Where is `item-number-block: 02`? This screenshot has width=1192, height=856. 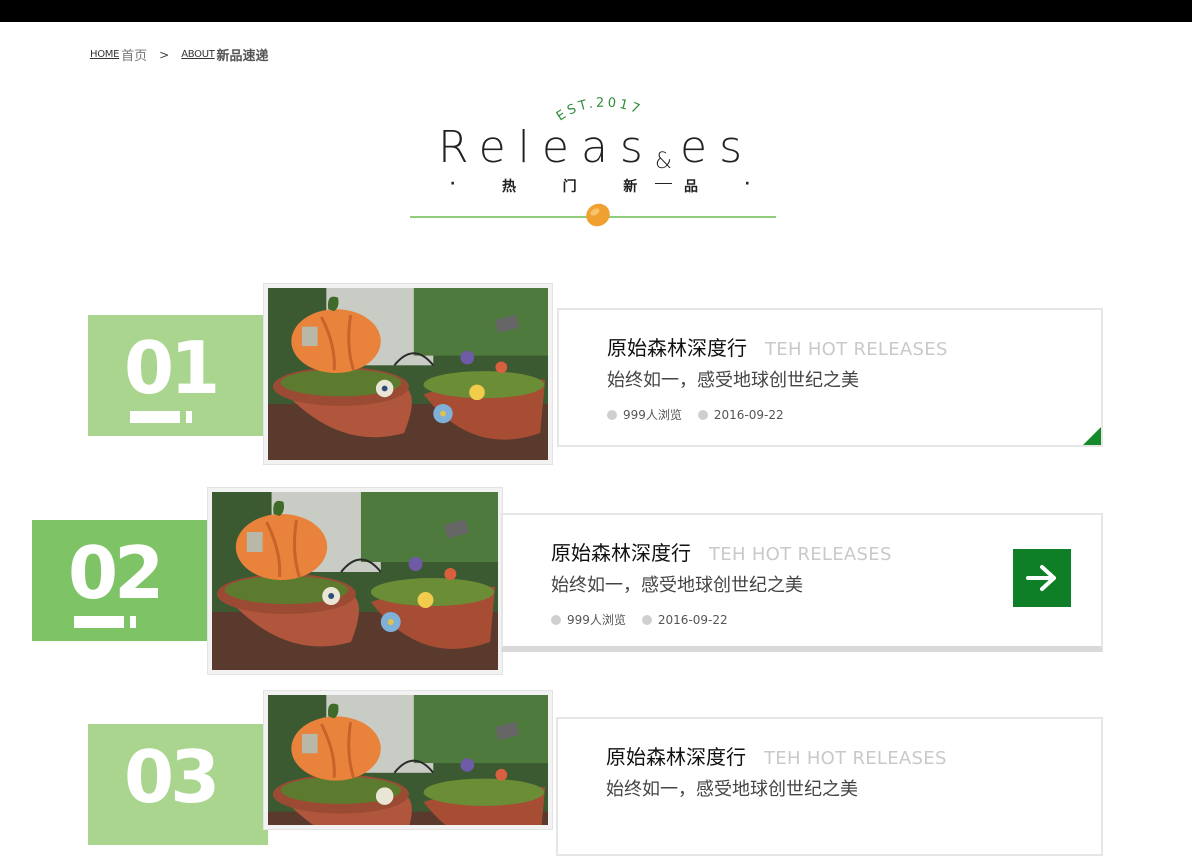 item-number-block: 02 is located at coordinates (122, 580).